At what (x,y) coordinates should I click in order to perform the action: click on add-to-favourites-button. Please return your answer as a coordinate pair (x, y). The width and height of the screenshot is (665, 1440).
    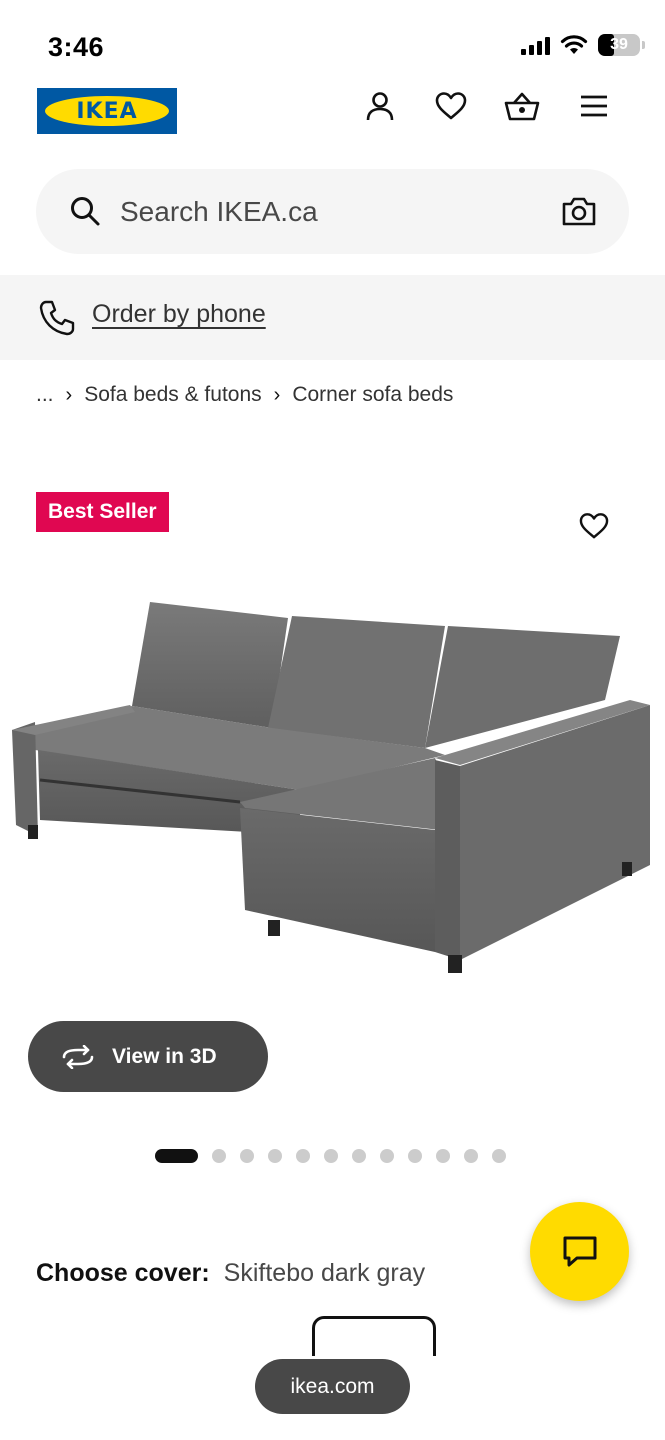
    Looking at the image, I should click on (594, 526).